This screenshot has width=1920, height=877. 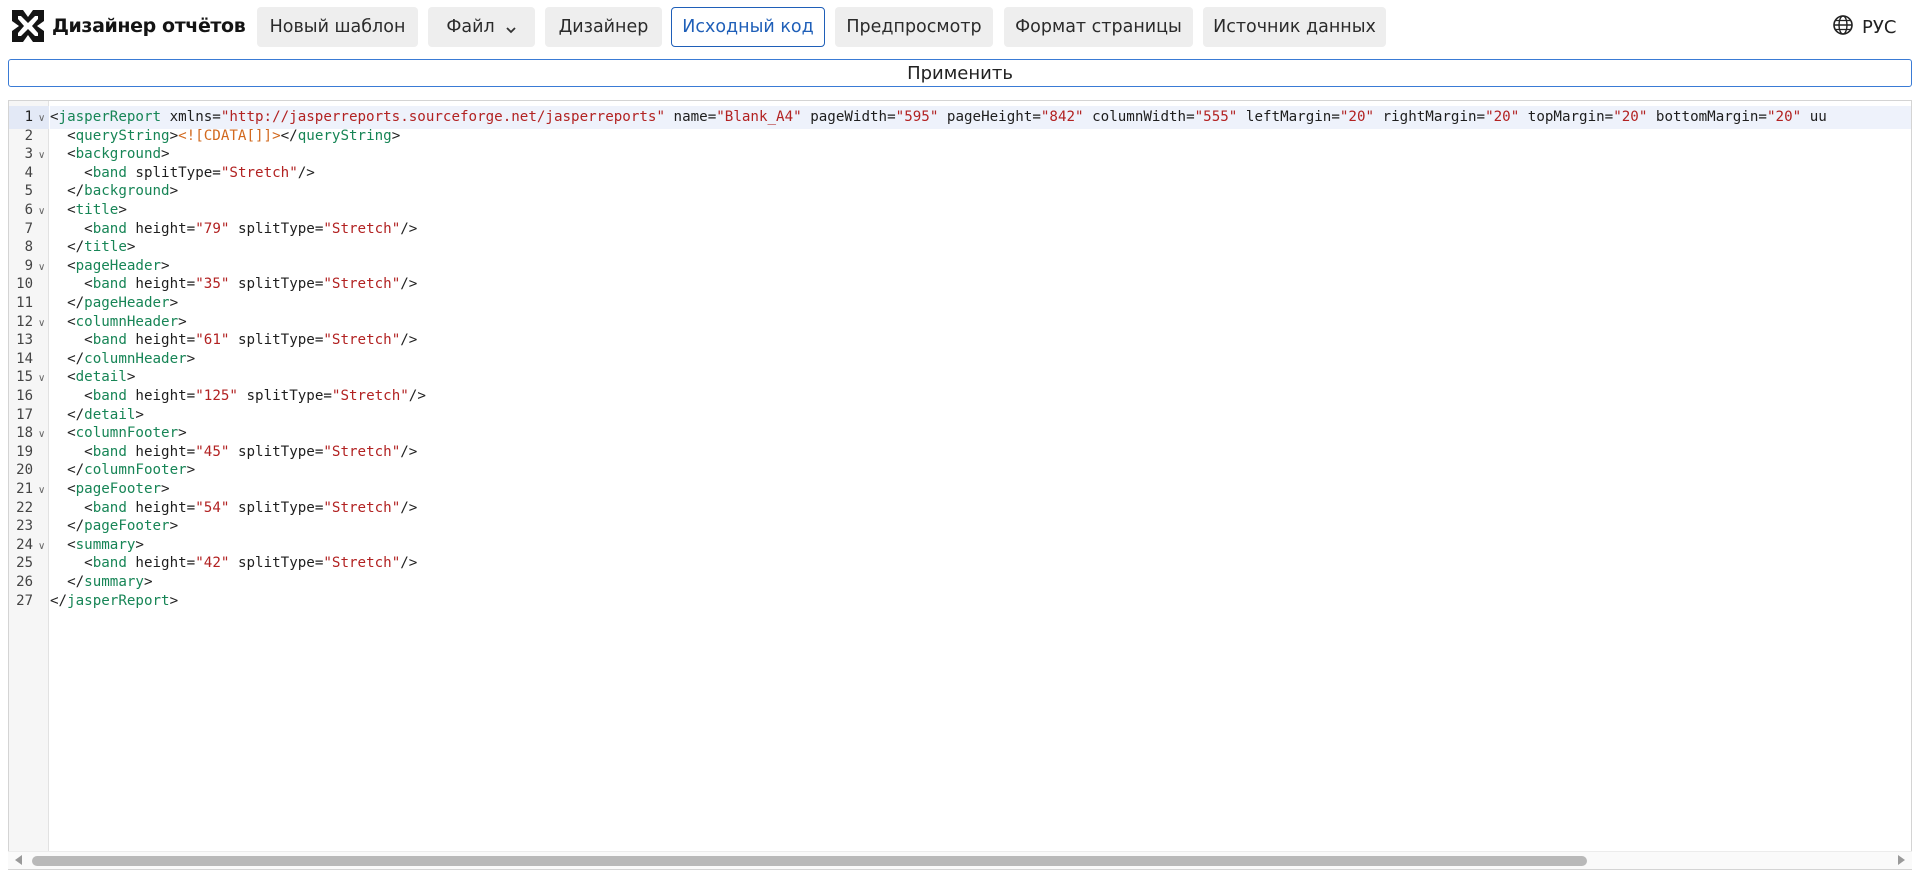 What do you see at coordinates (212, 228) in the screenshot?
I see `code-token-val: "79"` at bounding box center [212, 228].